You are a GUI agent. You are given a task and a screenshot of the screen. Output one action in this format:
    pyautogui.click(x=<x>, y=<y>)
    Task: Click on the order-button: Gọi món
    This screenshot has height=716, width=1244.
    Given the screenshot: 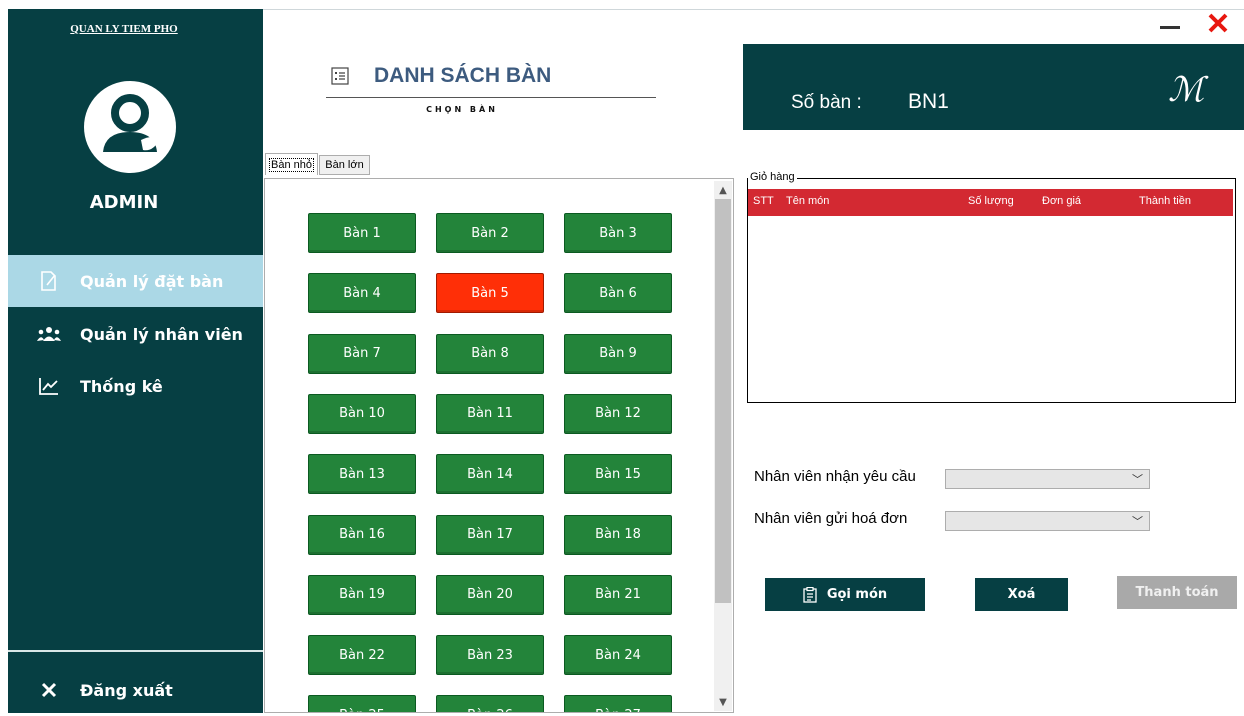 What is the action you would take?
    pyautogui.click(x=845, y=594)
    